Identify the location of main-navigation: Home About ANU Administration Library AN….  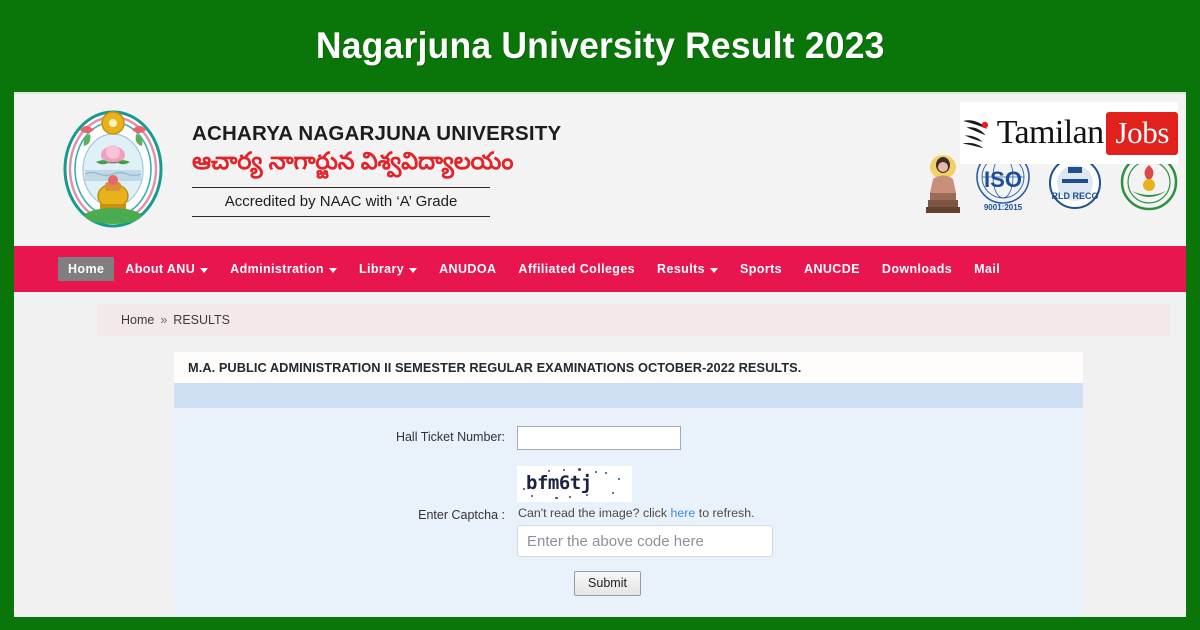
(600, 269).